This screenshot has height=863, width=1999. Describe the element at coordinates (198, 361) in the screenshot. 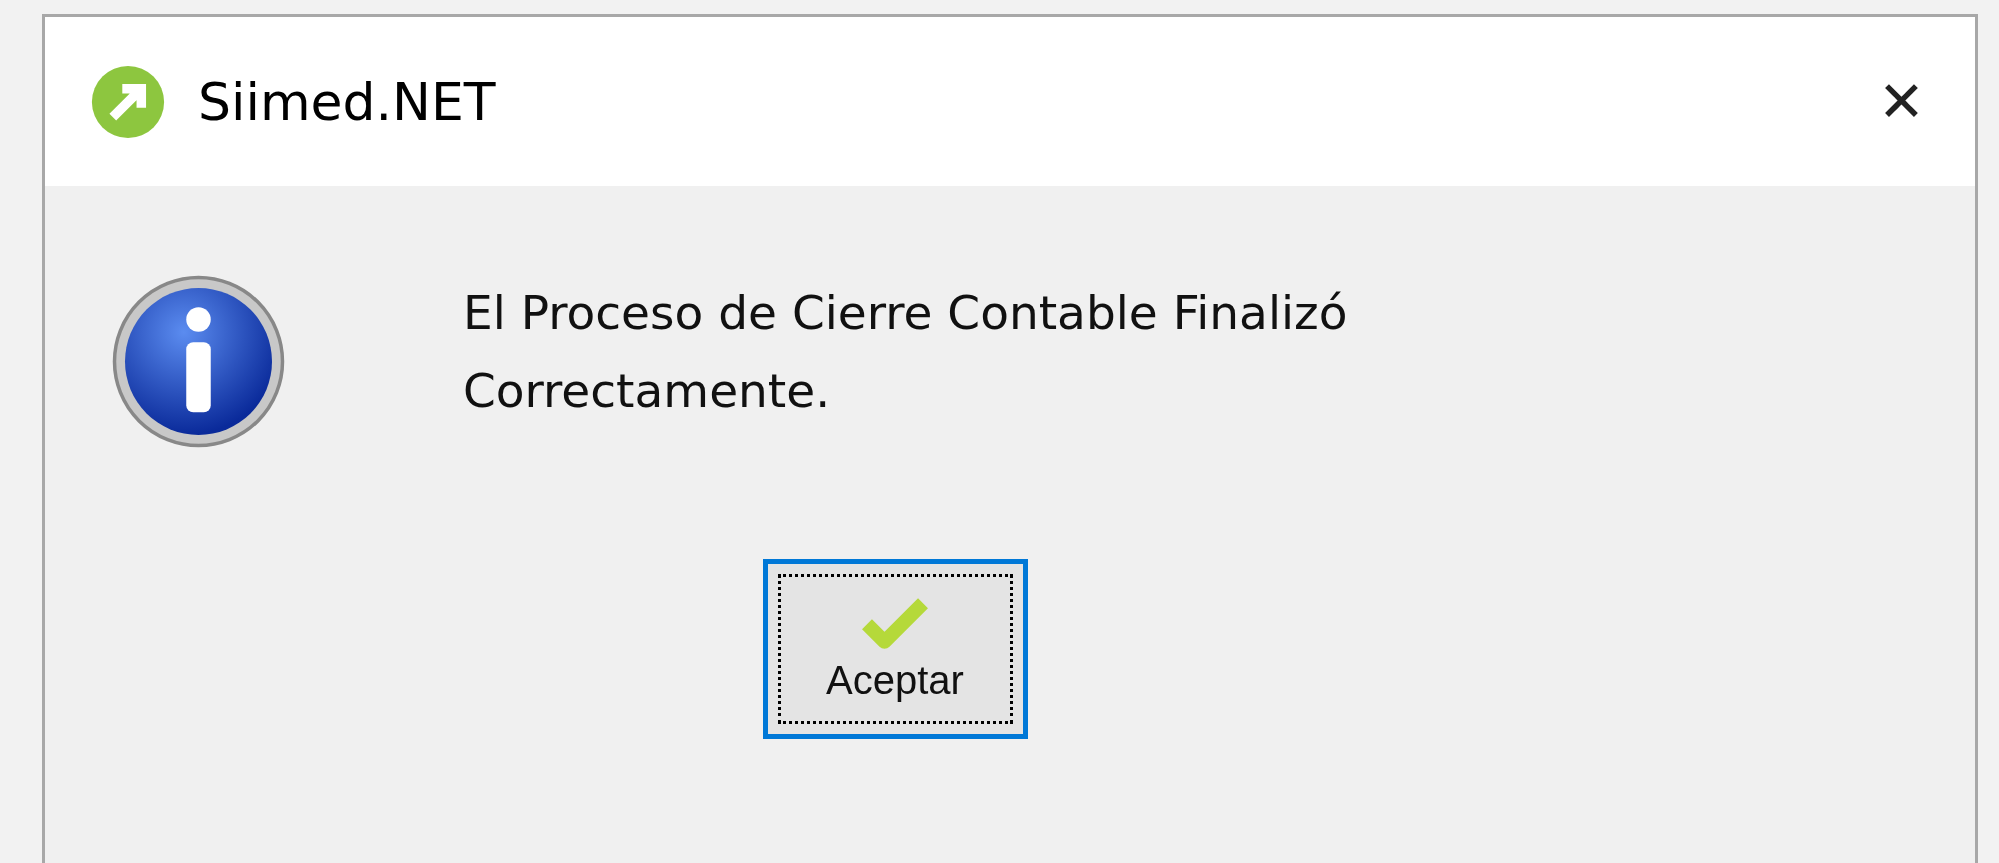

I see `info-icon` at that location.